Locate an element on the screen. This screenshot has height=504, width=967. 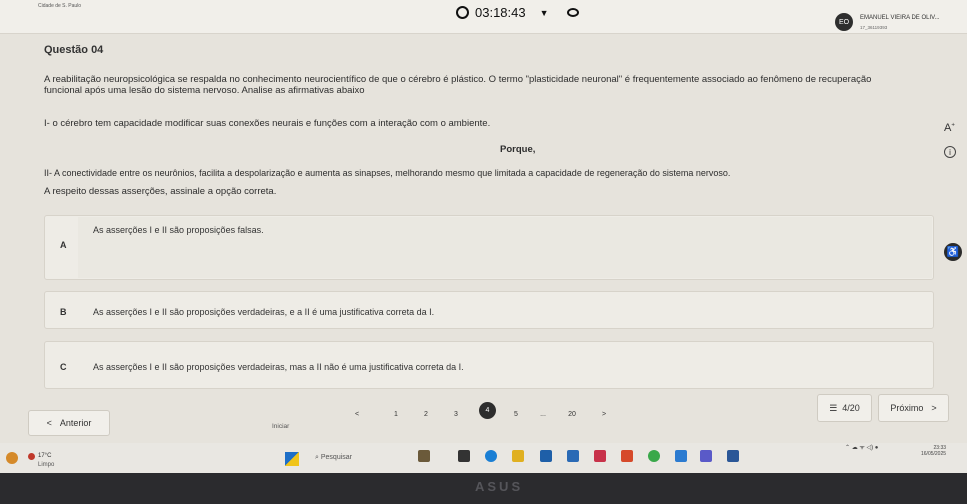
page-link: 20 is located at coordinates (572, 414).